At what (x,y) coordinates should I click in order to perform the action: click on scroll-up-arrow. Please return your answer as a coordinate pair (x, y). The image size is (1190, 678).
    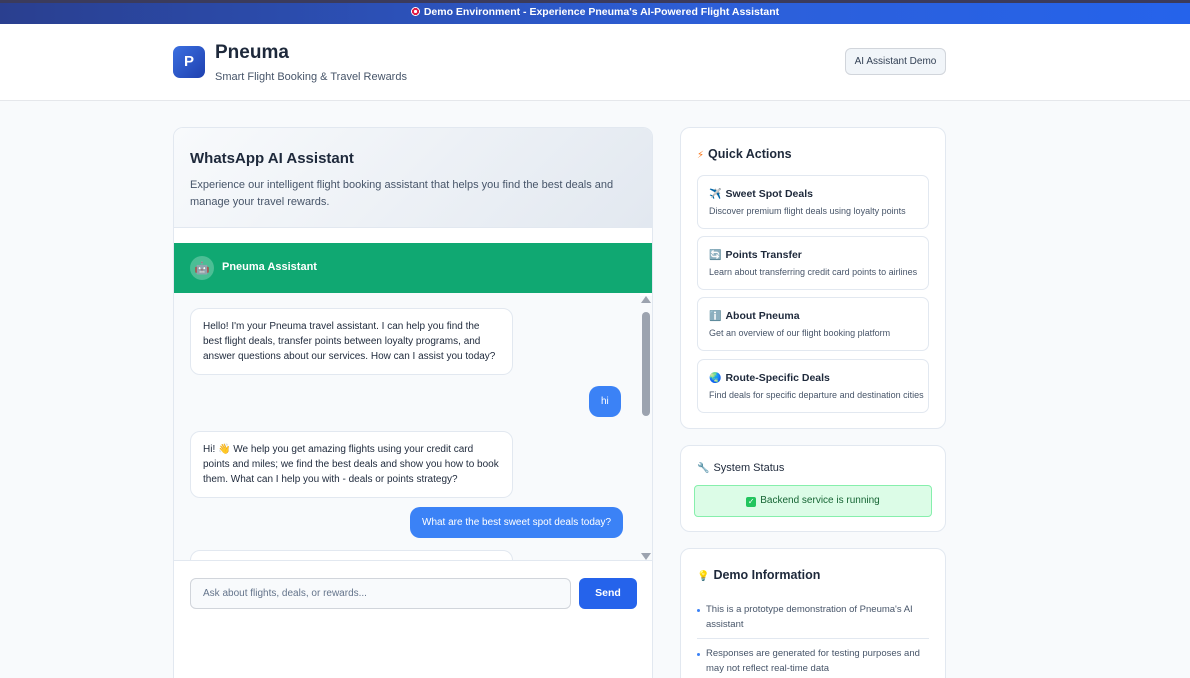
    Looking at the image, I should click on (646, 299).